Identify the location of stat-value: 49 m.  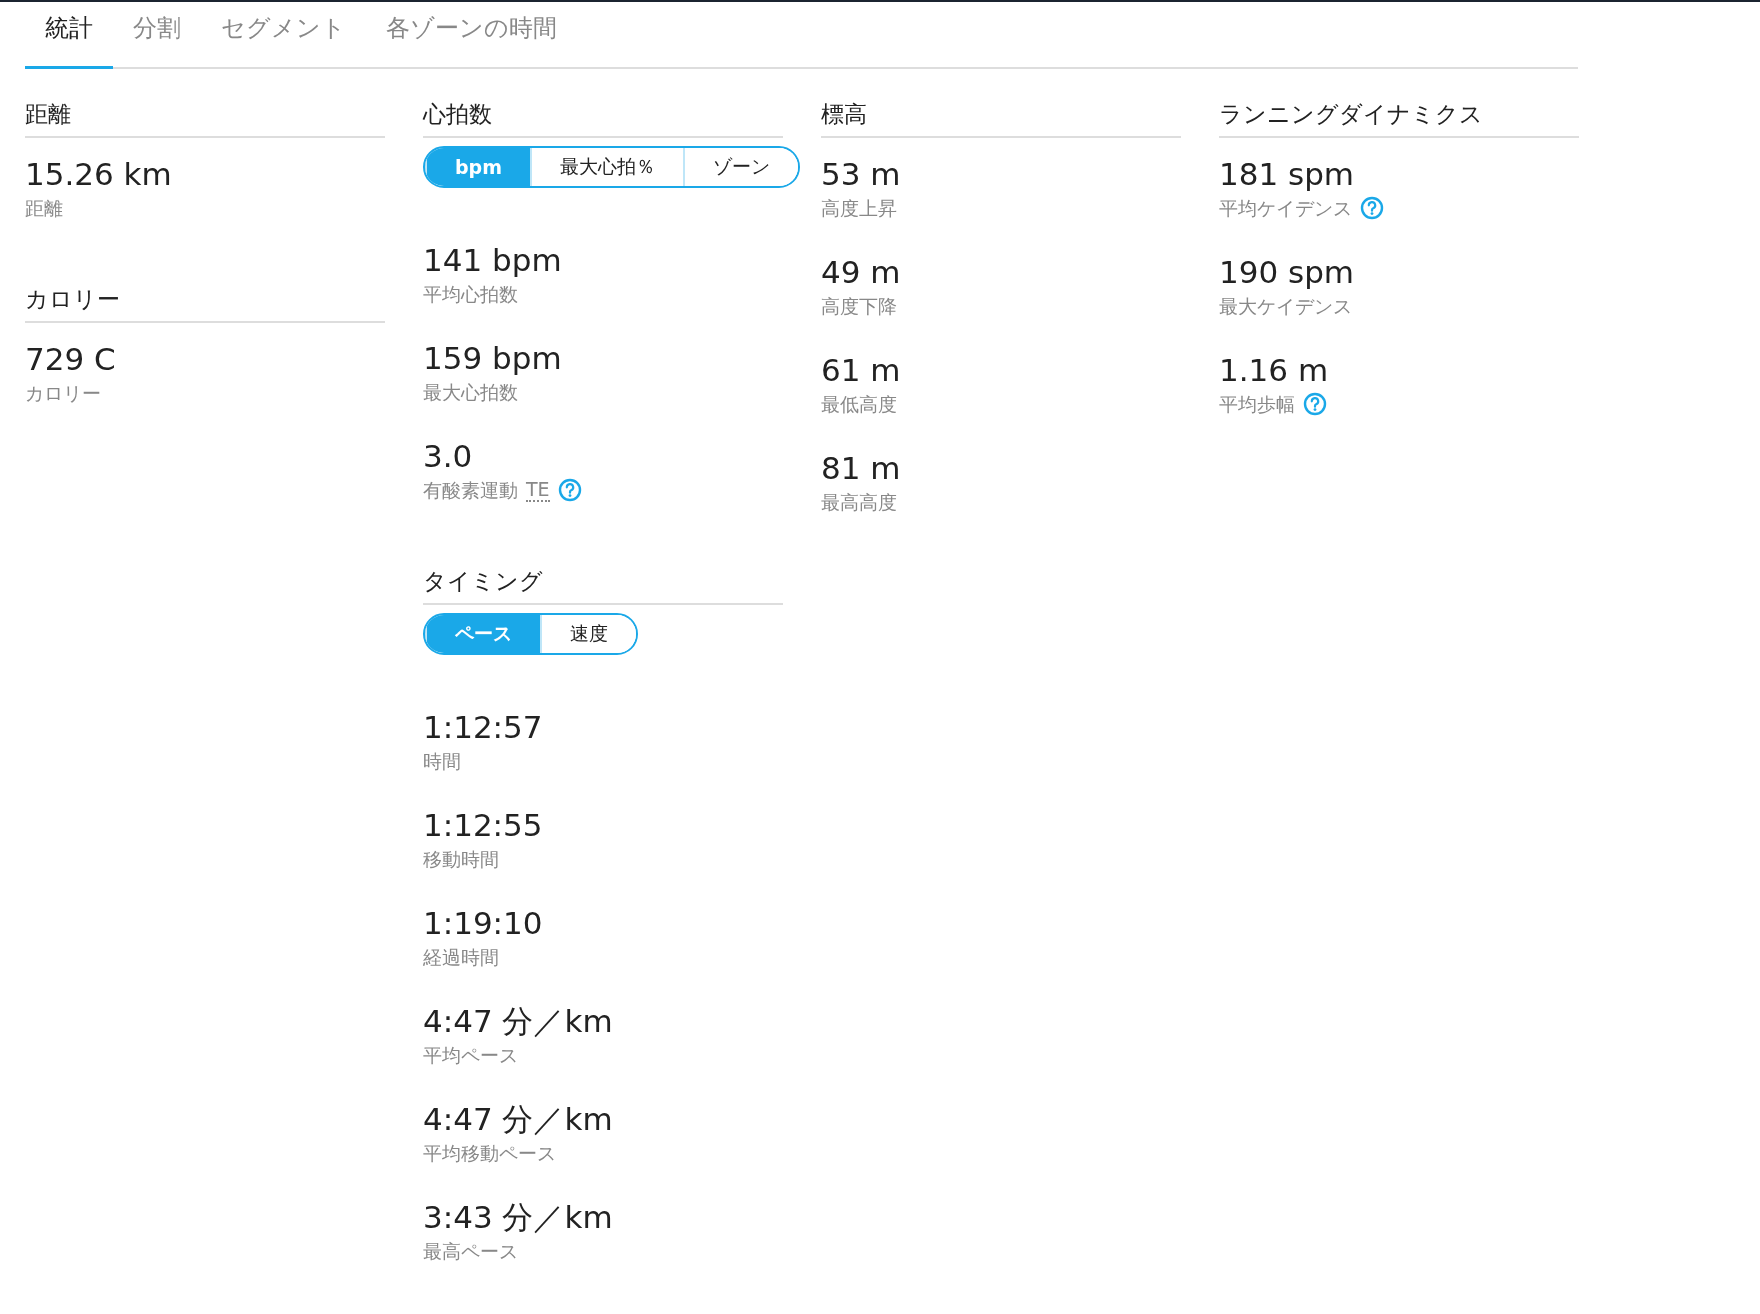
(861, 272).